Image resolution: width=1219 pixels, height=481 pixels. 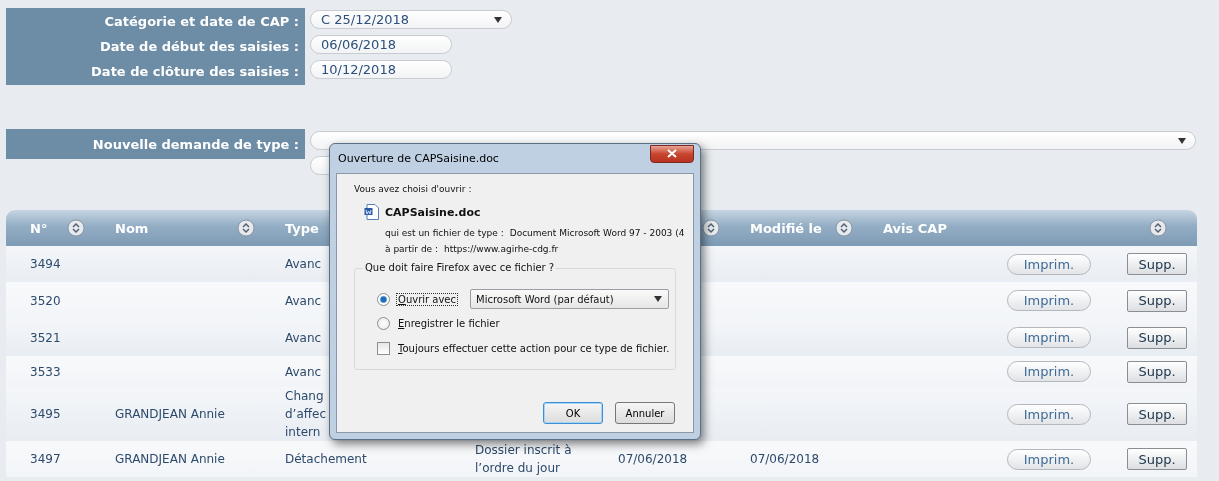 What do you see at coordinates (573, 413) in the screenshot?
I see `dialog-button: OK` at bounding box center [573, 413].